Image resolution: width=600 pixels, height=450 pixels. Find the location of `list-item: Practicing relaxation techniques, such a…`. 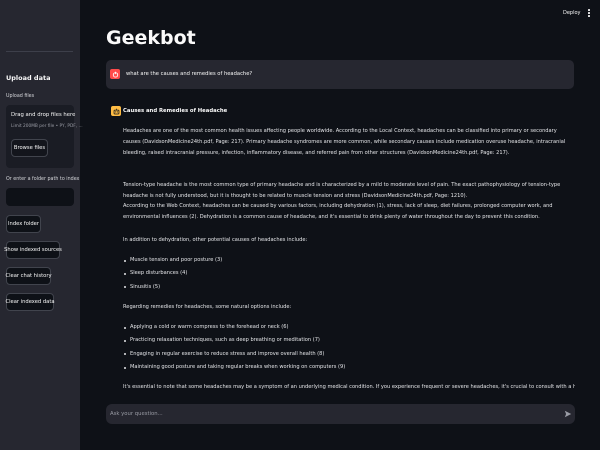

list-item: Practicing relaxation techniques, such a… is located at coordinates (343, 342).